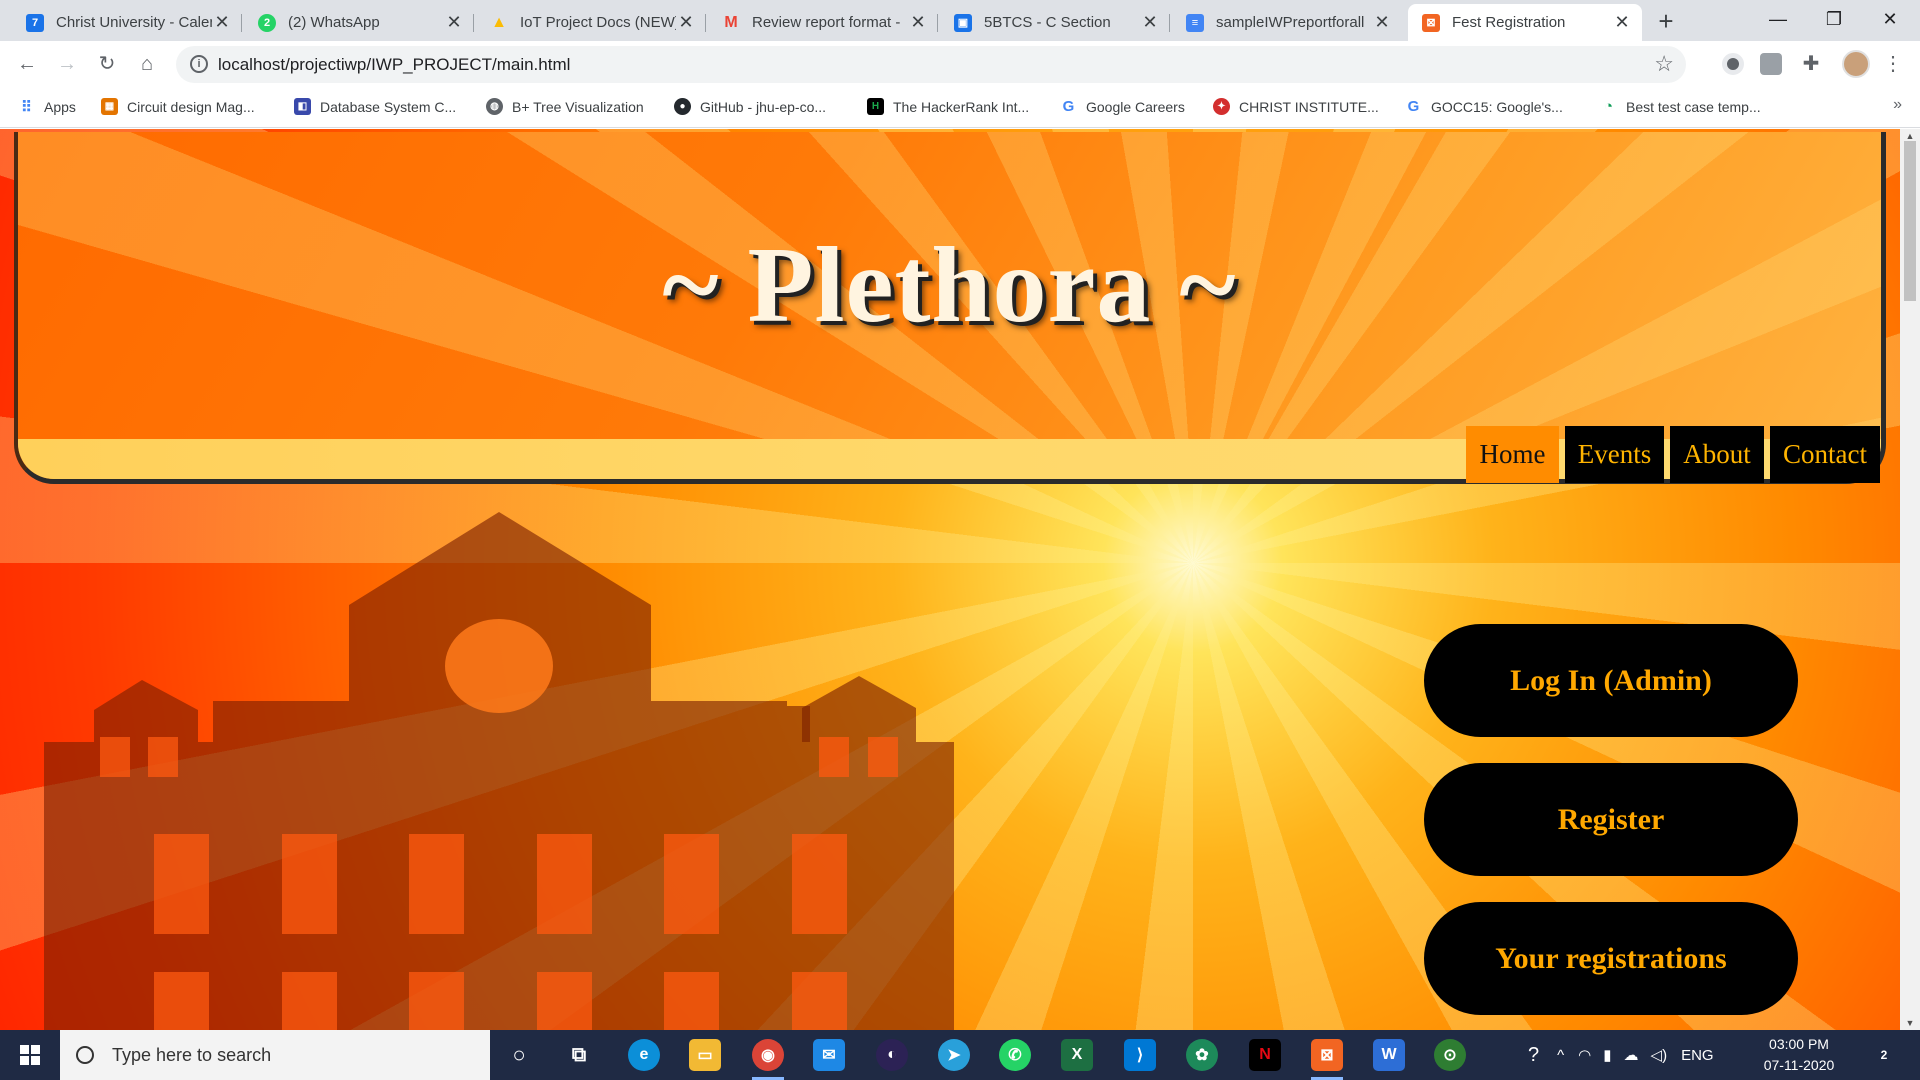 This screenshot has height=1080, width=1920. What do you see at coordinates (47, 107) in the screenshot?
I see `bookmark-apps: ⠿ Apps` at bounding box center [47, 107].